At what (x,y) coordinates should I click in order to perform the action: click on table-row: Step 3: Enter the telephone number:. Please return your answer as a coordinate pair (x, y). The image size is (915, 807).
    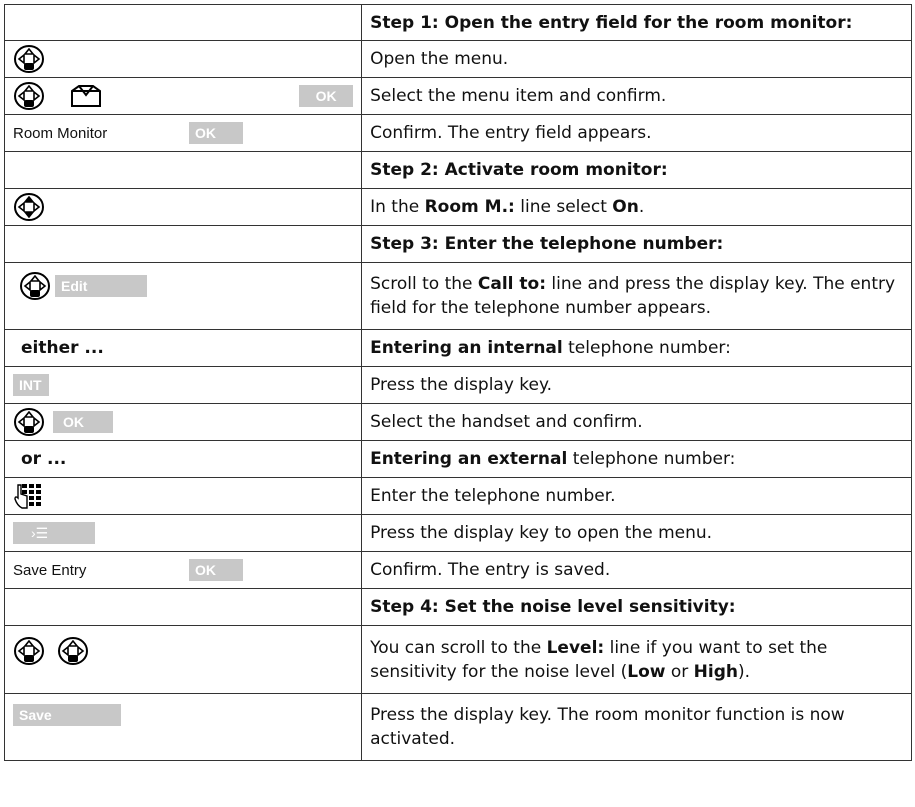
    Looking at the image, I should click on (457, 244).